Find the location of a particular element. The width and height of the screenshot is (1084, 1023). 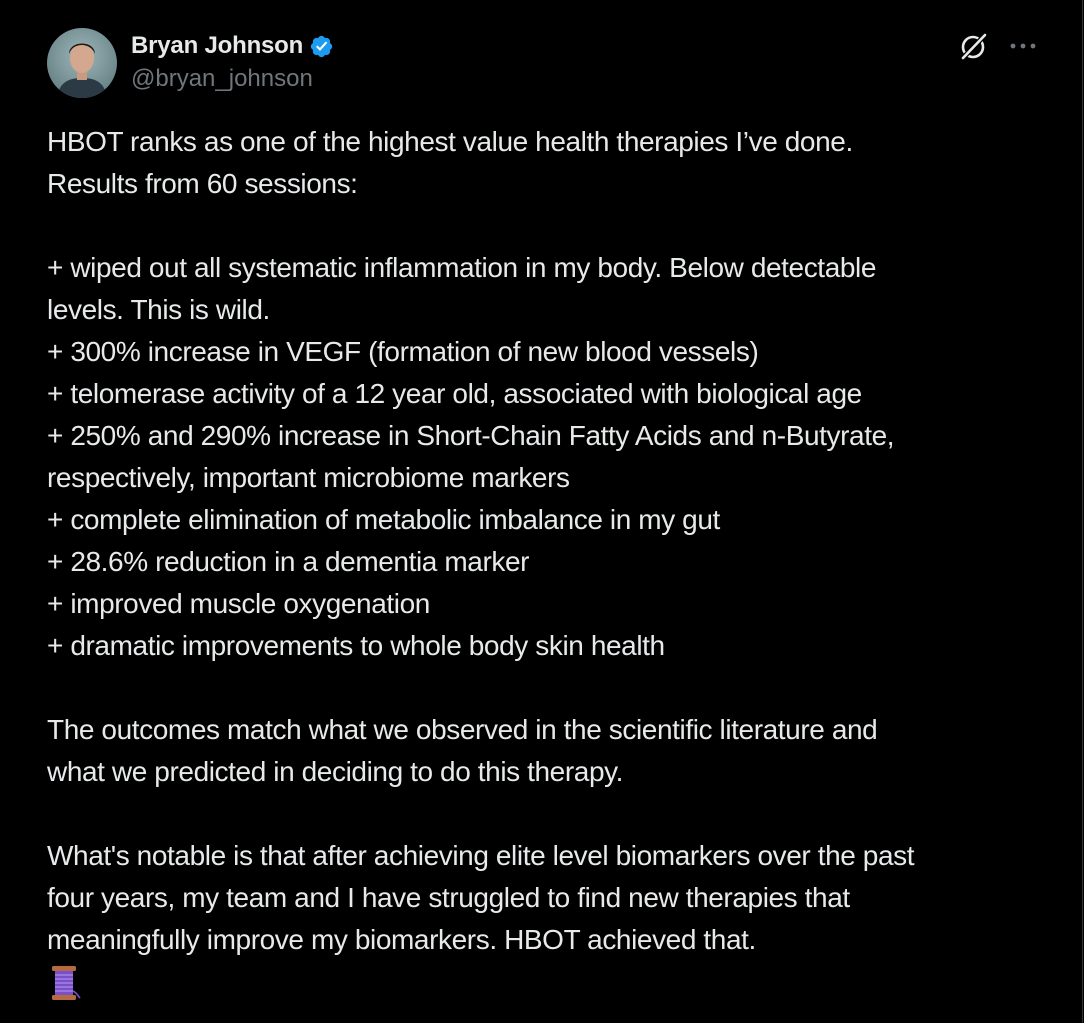

avatar is located at coordinates (82, 63).